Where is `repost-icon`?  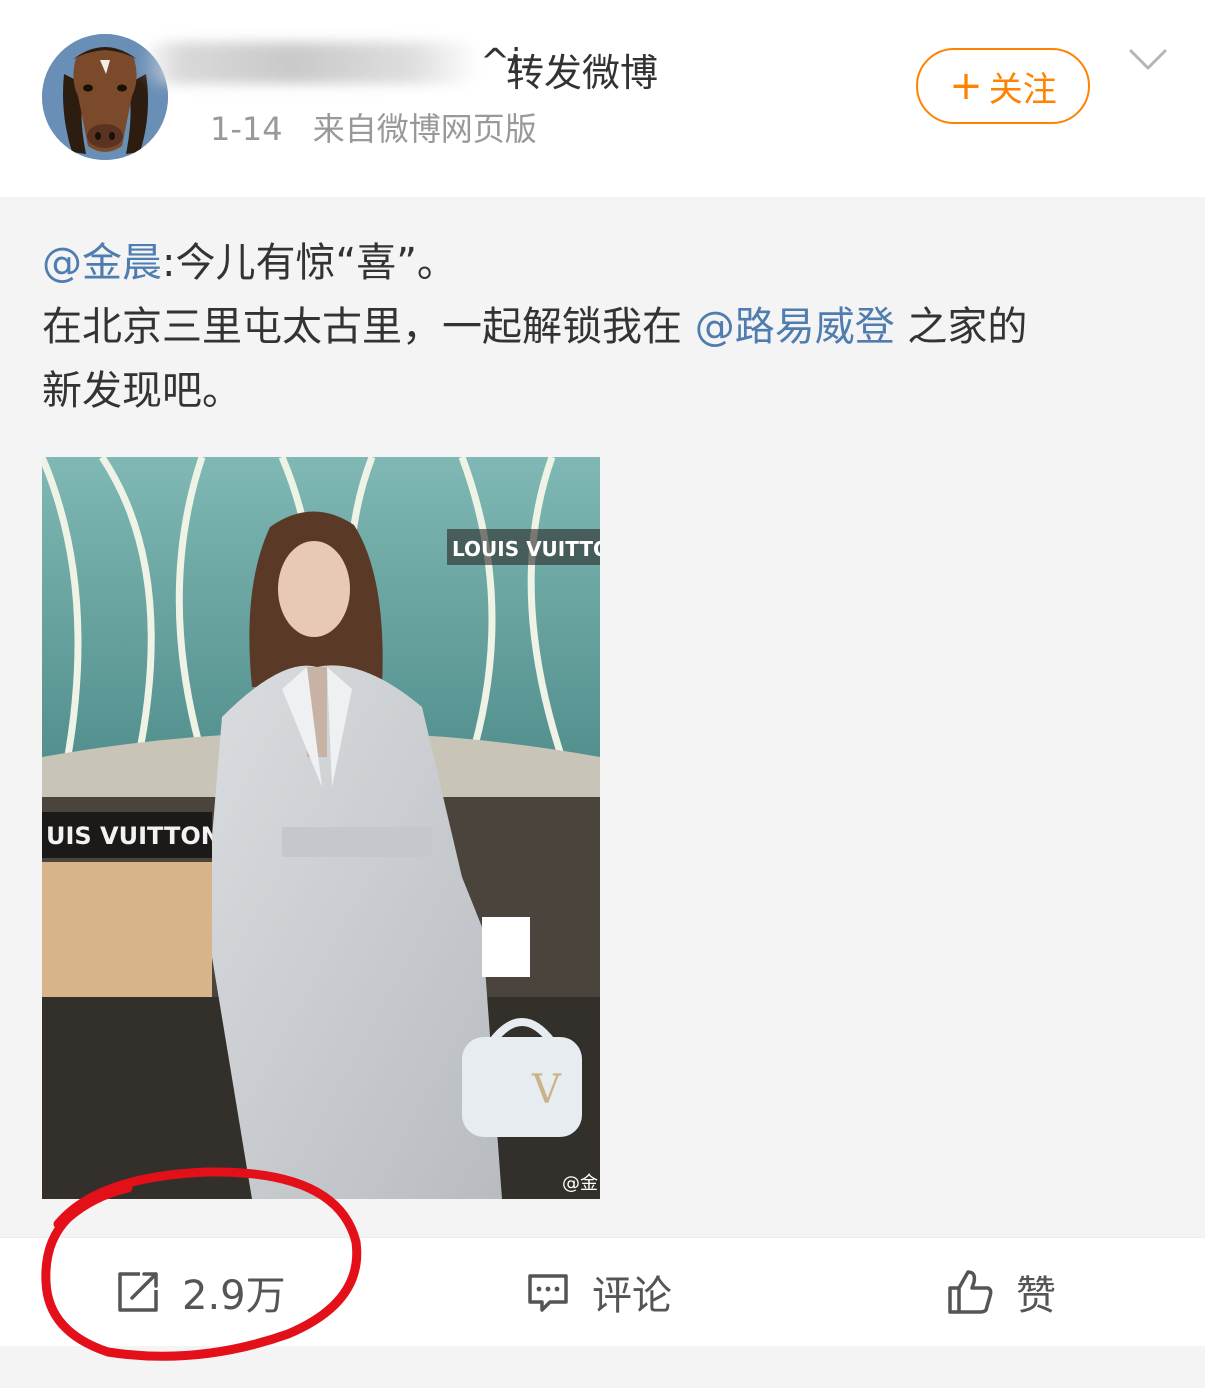 repost-icon is located at coordinates (138, 1292).